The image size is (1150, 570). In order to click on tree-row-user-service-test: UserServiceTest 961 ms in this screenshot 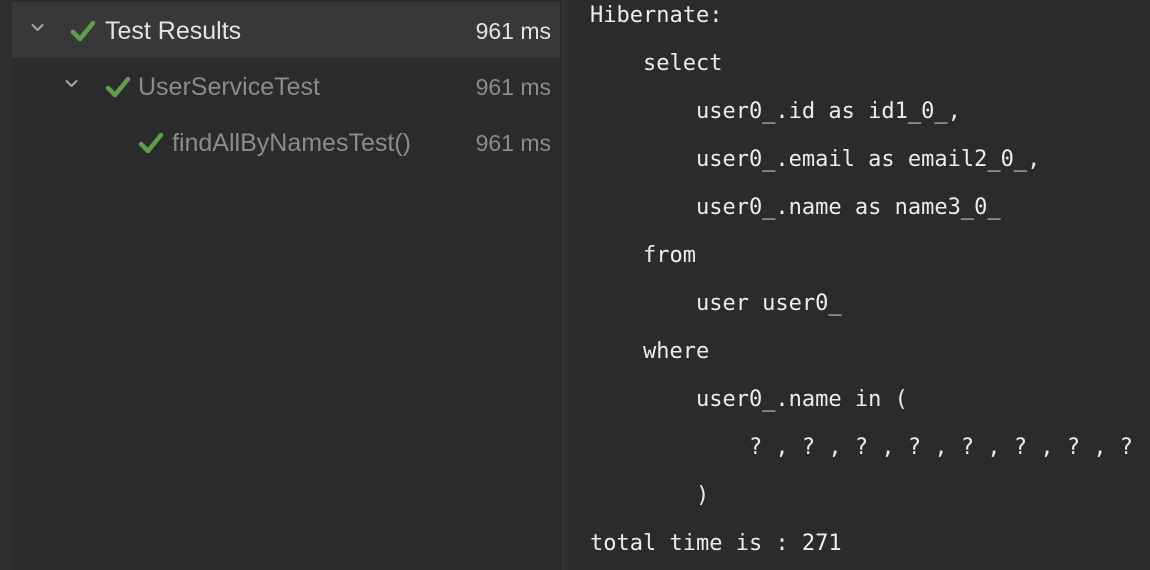, I will do `click(286, 86)`.